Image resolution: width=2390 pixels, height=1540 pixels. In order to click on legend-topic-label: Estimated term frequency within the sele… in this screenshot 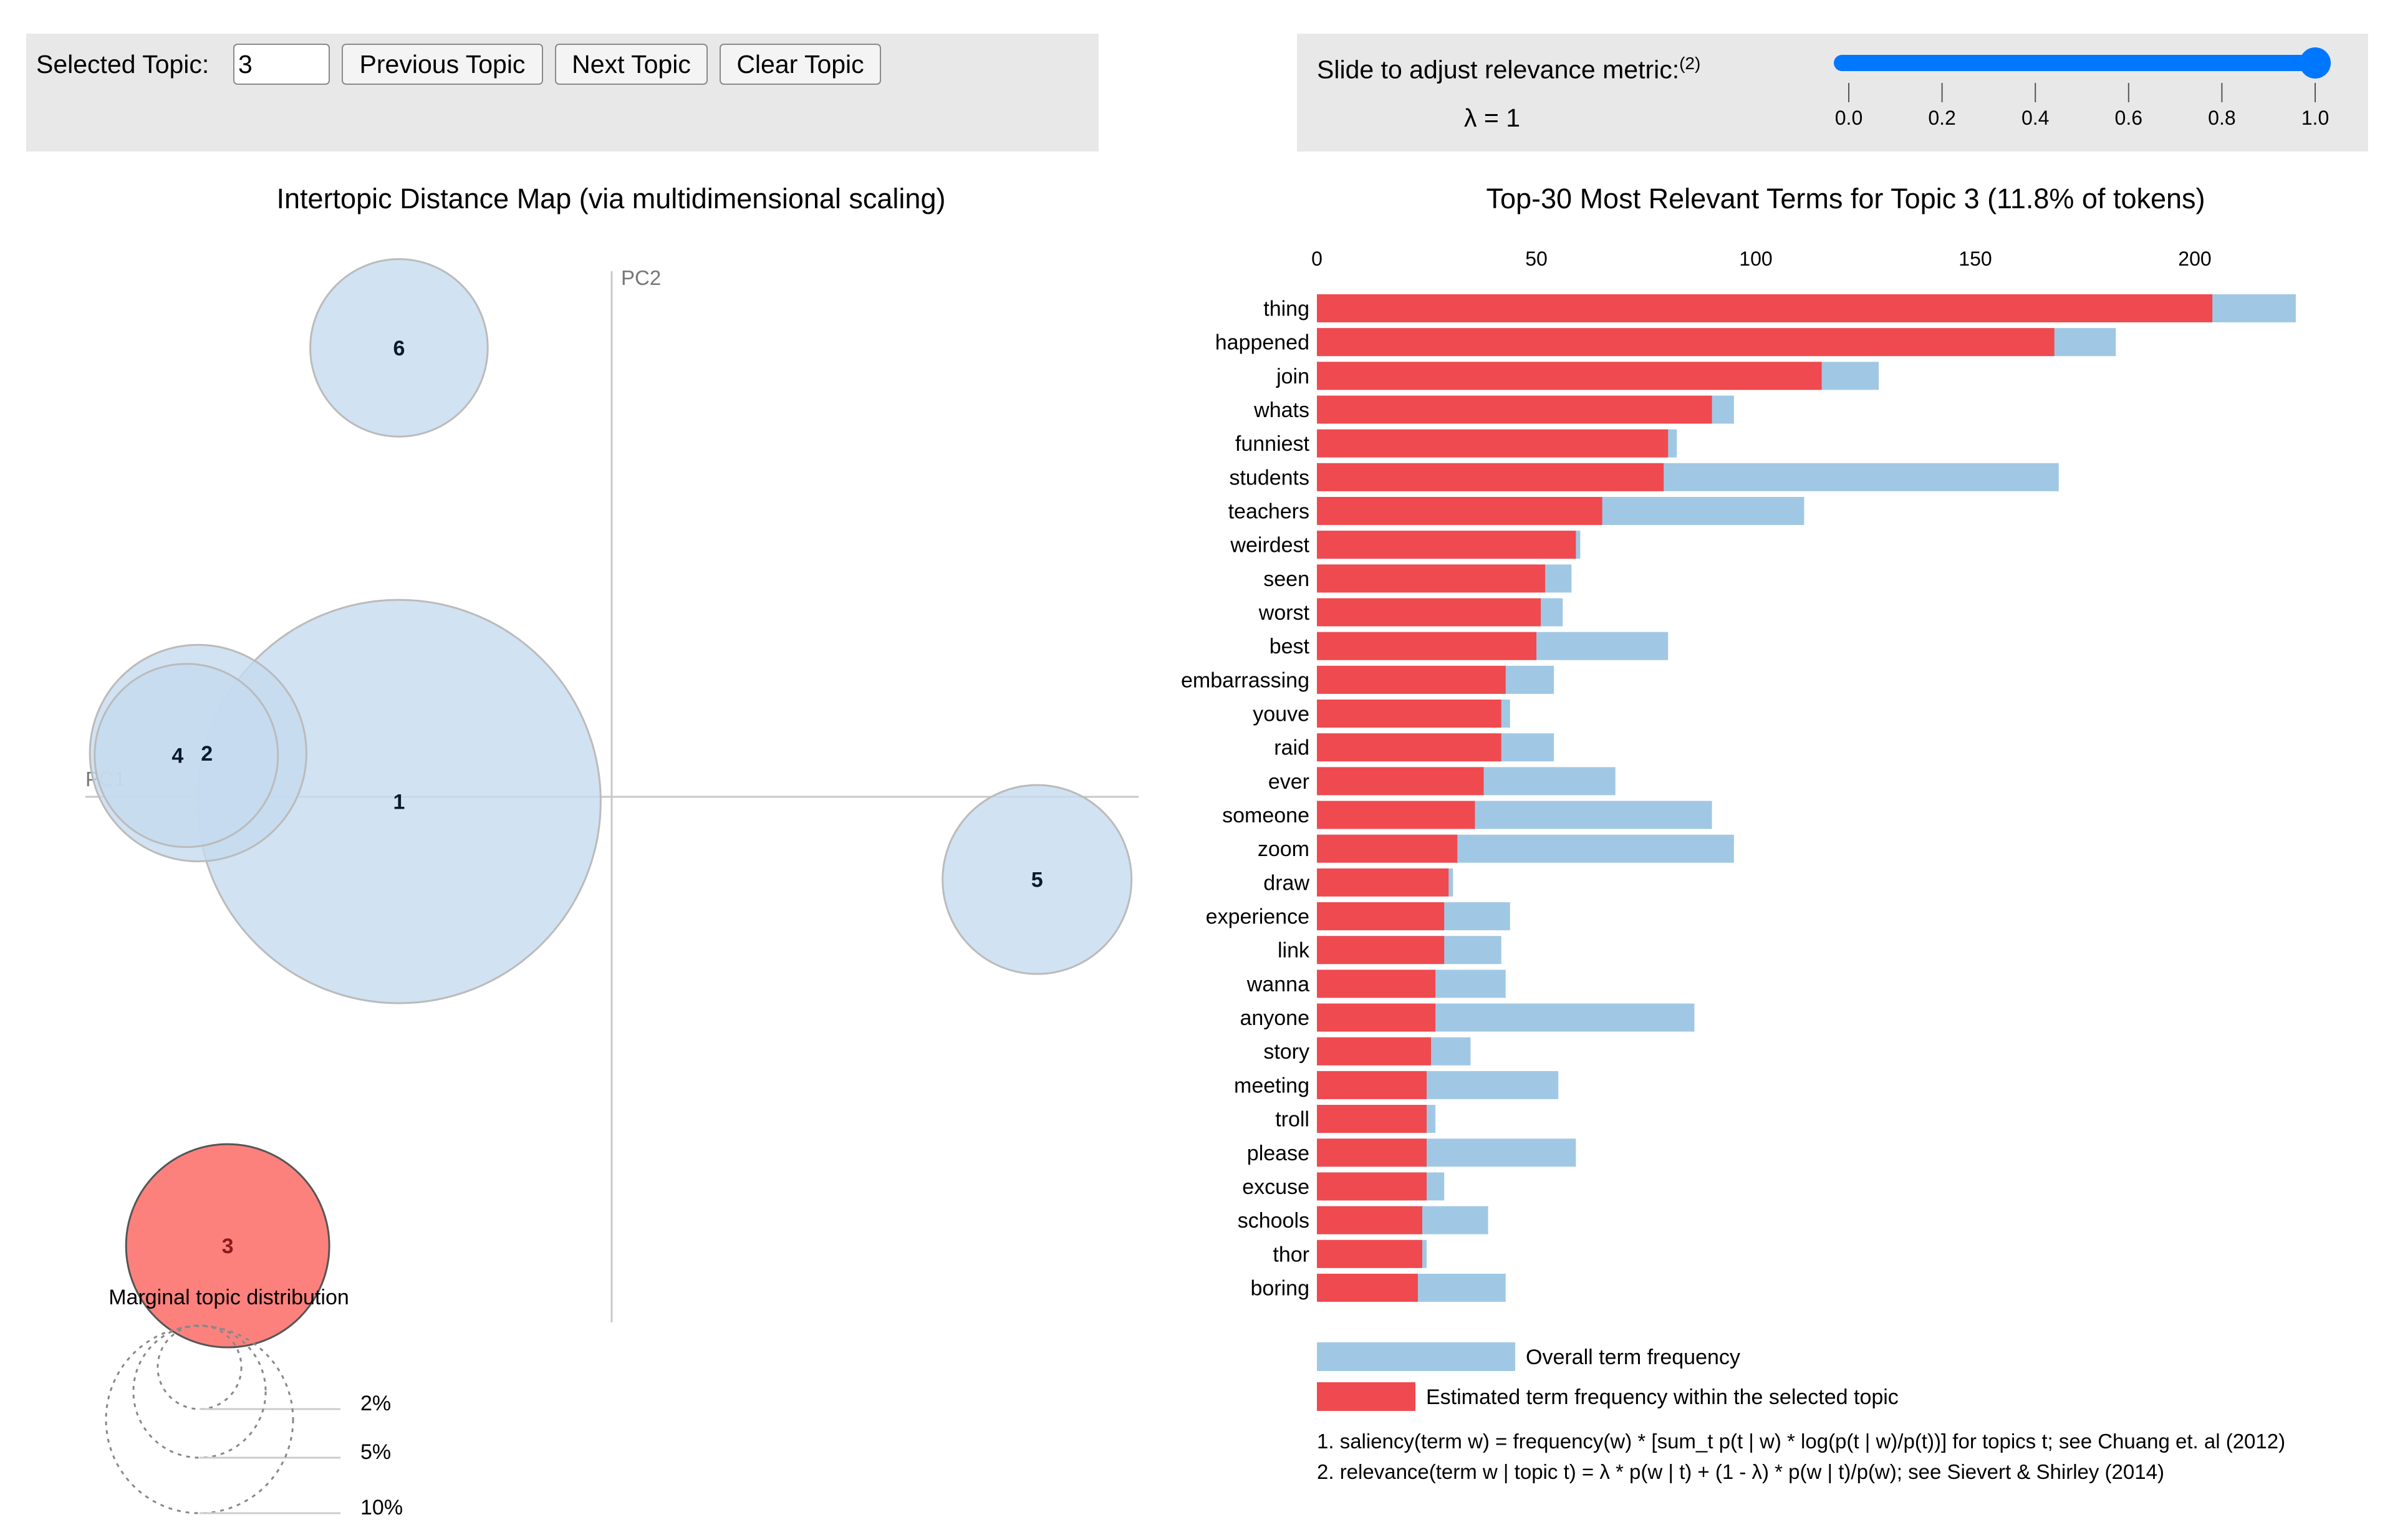, I will do `click(1662, 1397)`.